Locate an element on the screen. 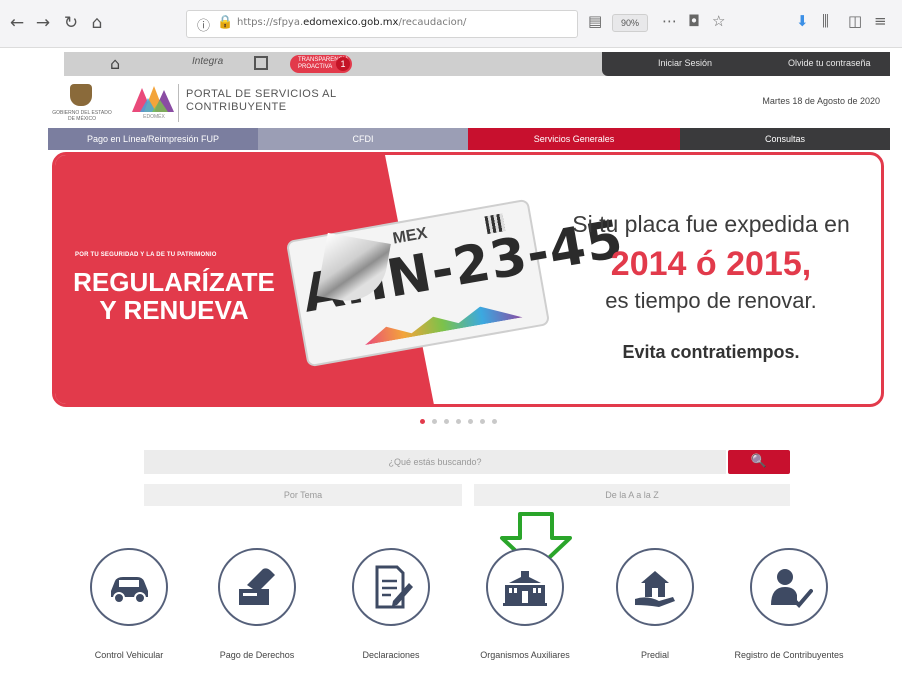  integra-logo: Integra is located at coordinates (207, 61).